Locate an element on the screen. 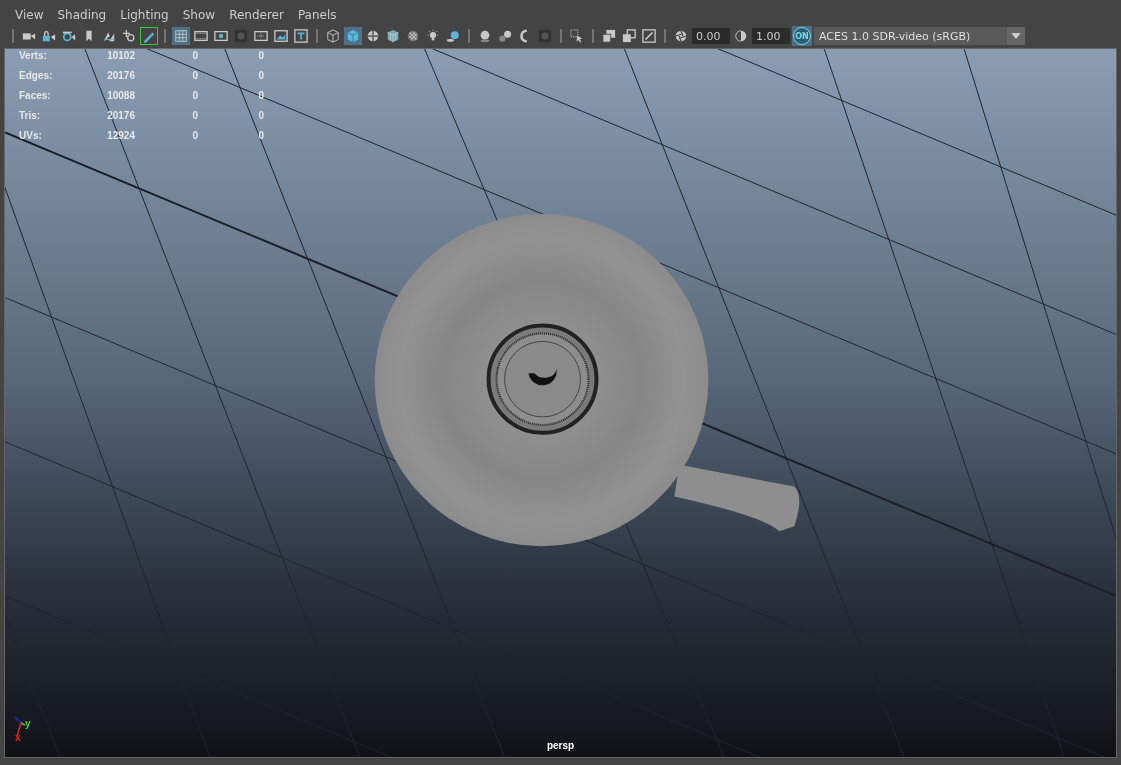  isolate-squares-icon is located at coordinates (609, 36).